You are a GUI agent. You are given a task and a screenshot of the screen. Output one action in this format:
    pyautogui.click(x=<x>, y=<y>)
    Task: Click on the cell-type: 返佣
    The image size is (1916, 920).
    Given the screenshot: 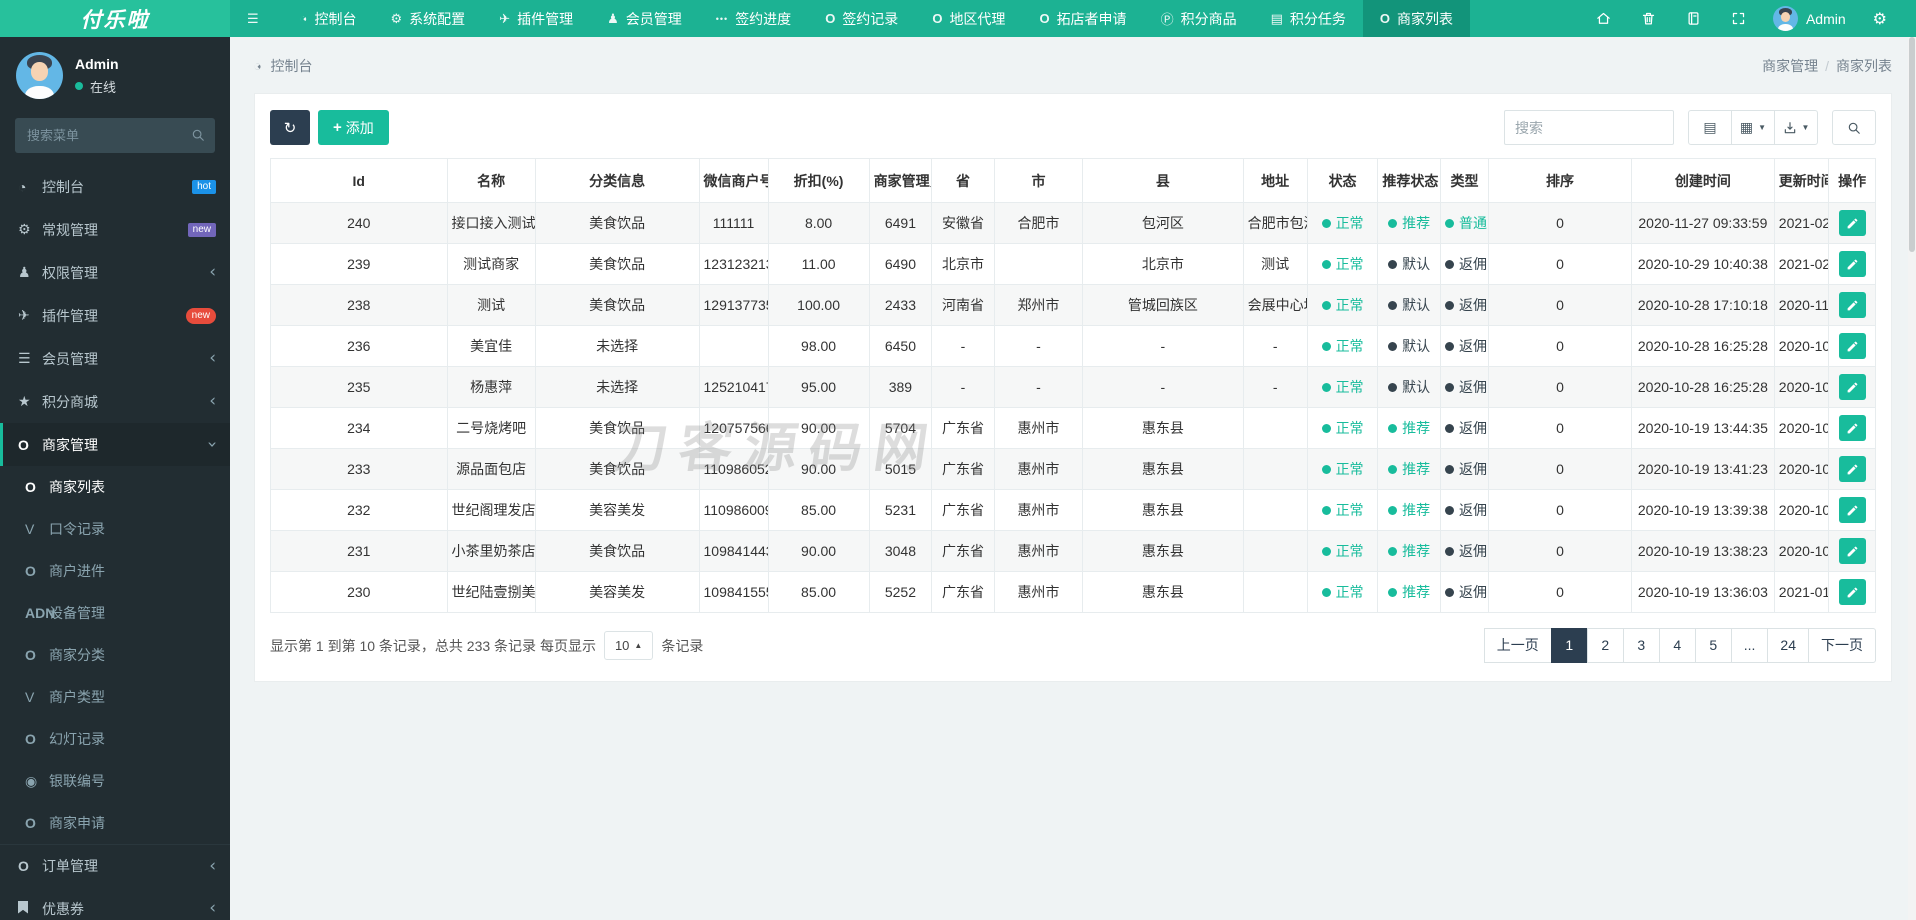 What is the action you would take?
    pyautogui.click(x=1464, y=387)
    